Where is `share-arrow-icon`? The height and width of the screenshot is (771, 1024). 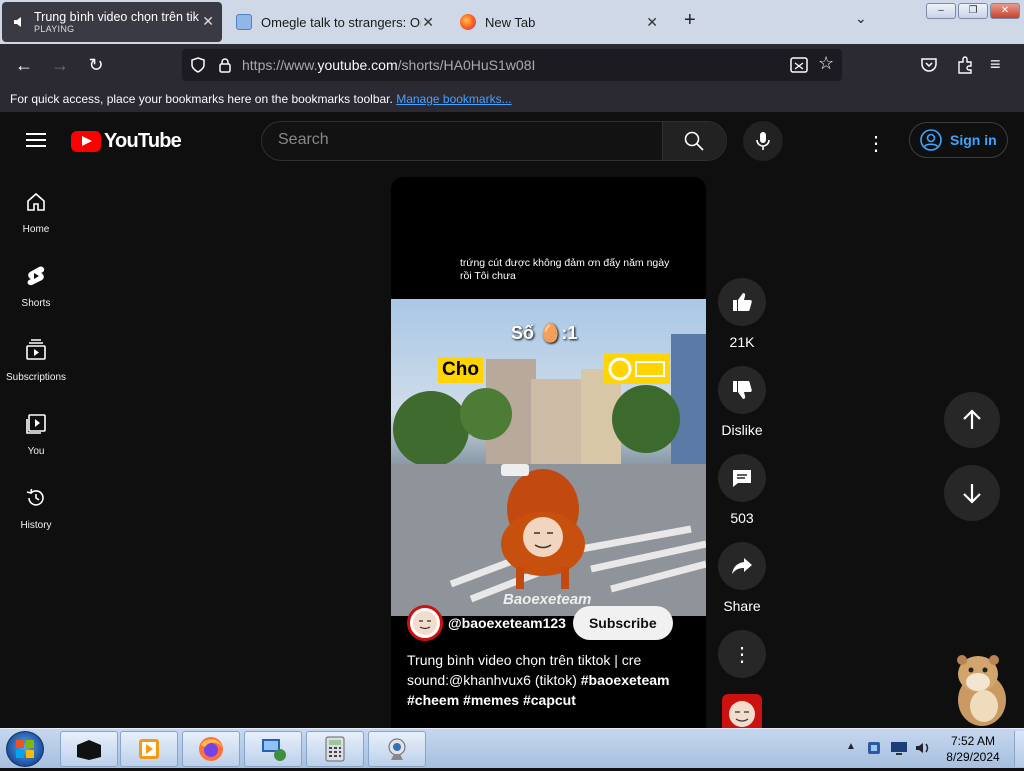
share-arrow-icon is located at coordinates (742, 566).